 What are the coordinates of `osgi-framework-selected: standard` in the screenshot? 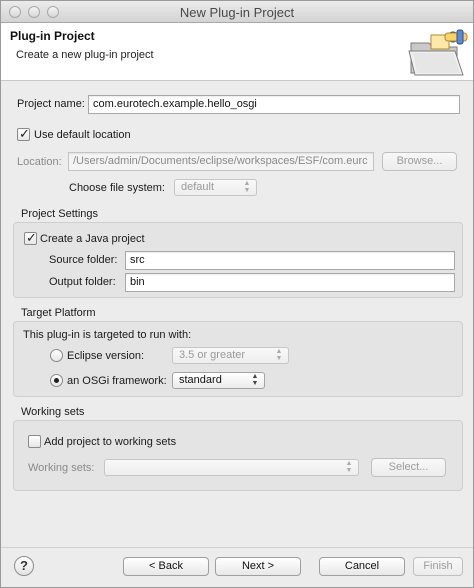 It's located at (200, 380).